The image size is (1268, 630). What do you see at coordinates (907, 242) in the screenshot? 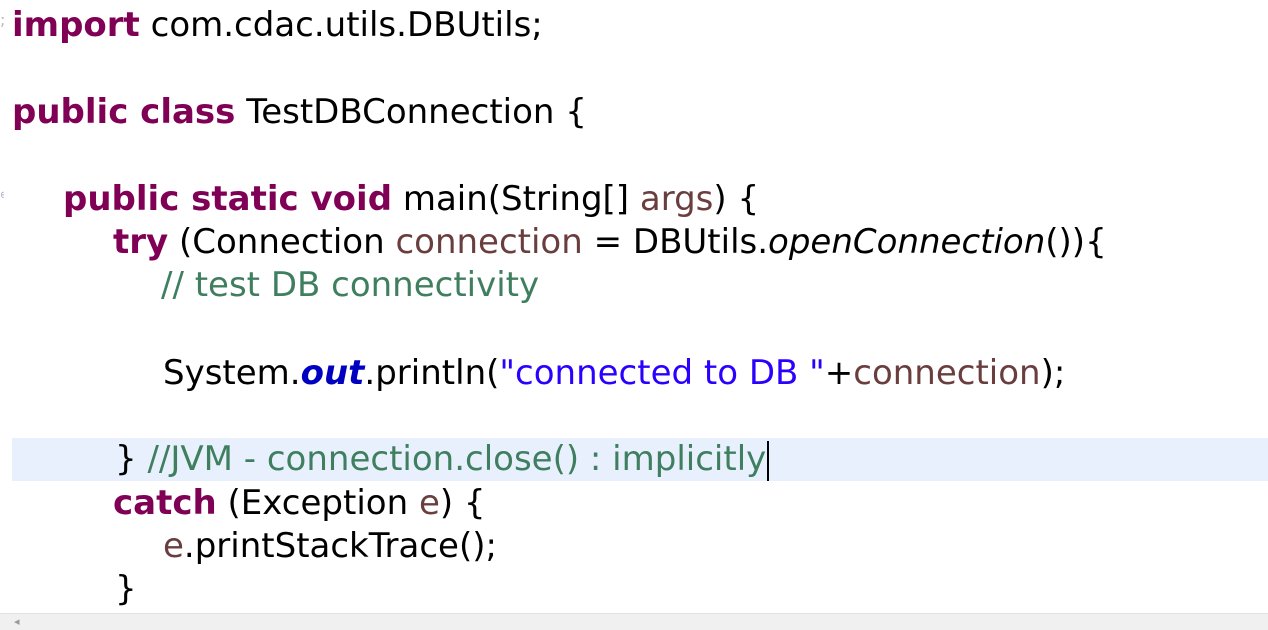
I see `method-name: openConnection` at bounding box center [907, 242].